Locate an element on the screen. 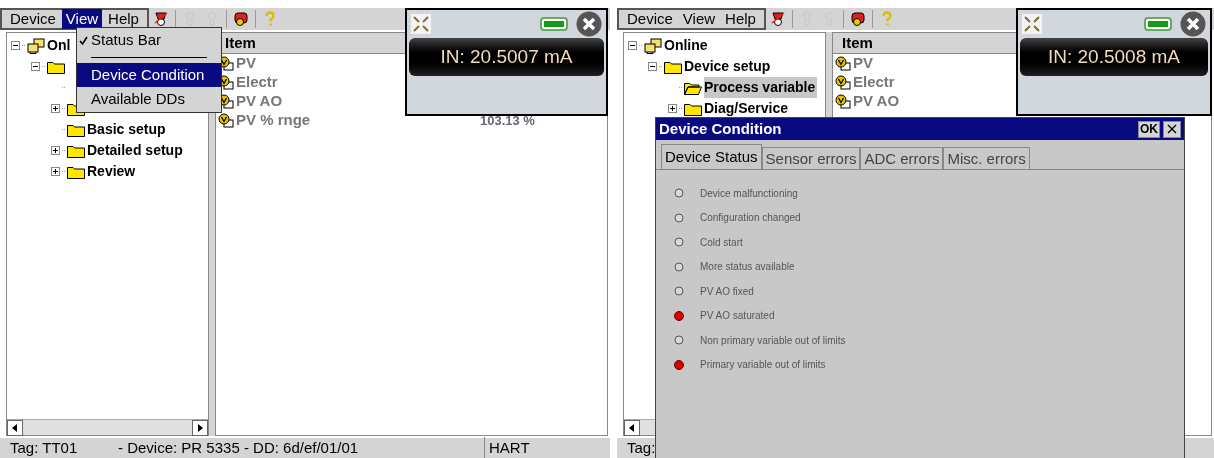 The width and height of the screenshot is (1214, 458). tag-label: Tag: is located at coordinates (642, 447).